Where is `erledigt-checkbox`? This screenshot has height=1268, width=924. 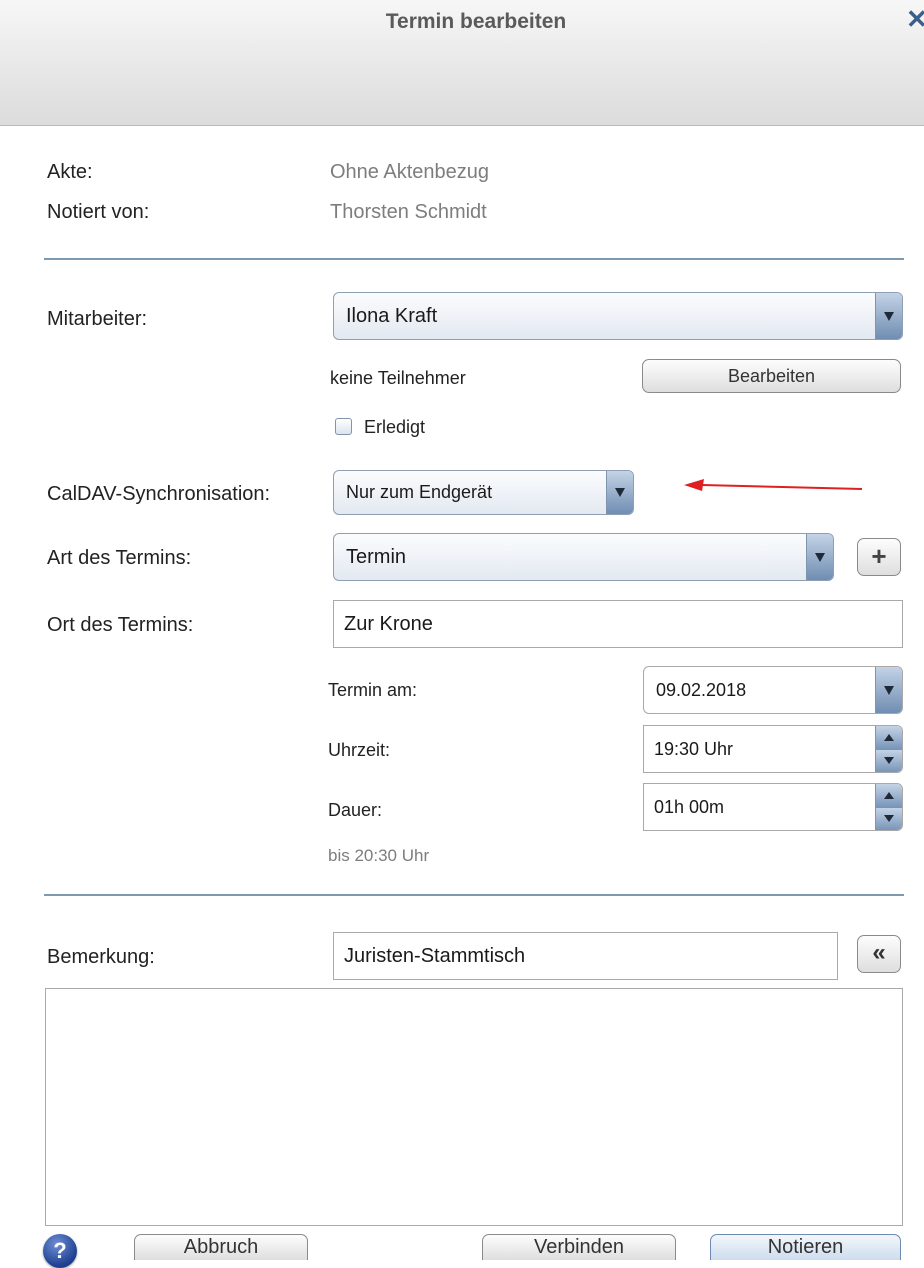
erledigt-checkbox is located at coordinates (343, 426).